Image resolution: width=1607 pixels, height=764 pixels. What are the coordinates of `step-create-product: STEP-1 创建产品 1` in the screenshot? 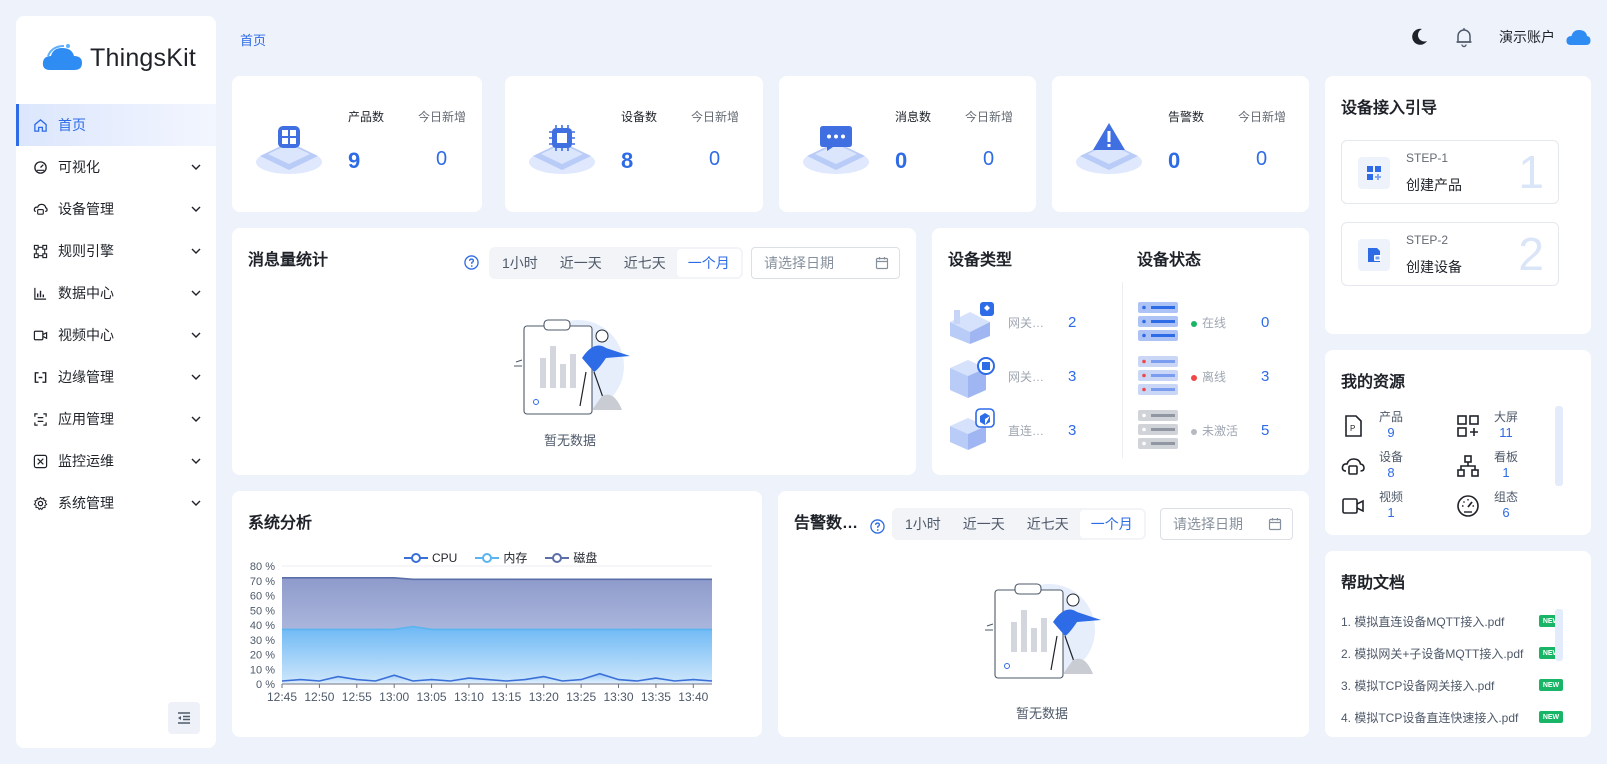 It's located at (1450, 172).